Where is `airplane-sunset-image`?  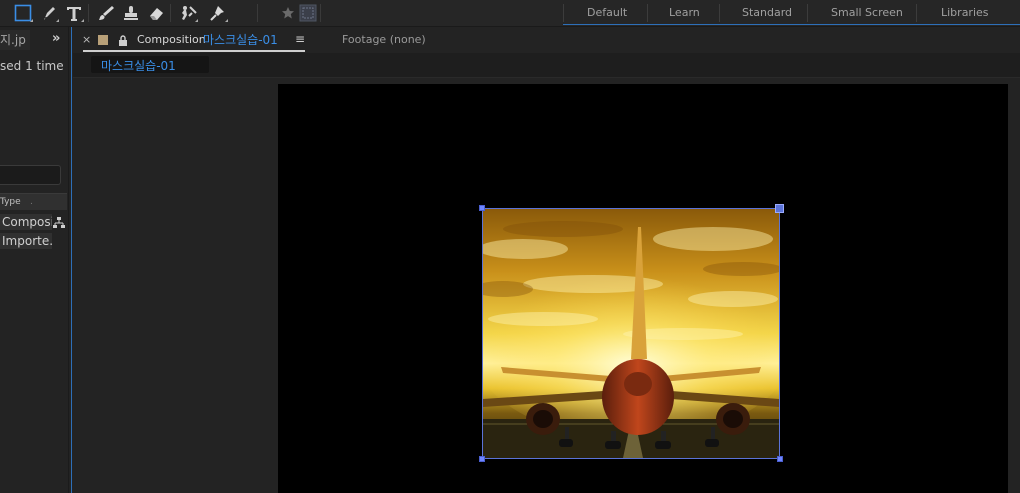 airplane-sunset-image is located at coordinates (631, 333).